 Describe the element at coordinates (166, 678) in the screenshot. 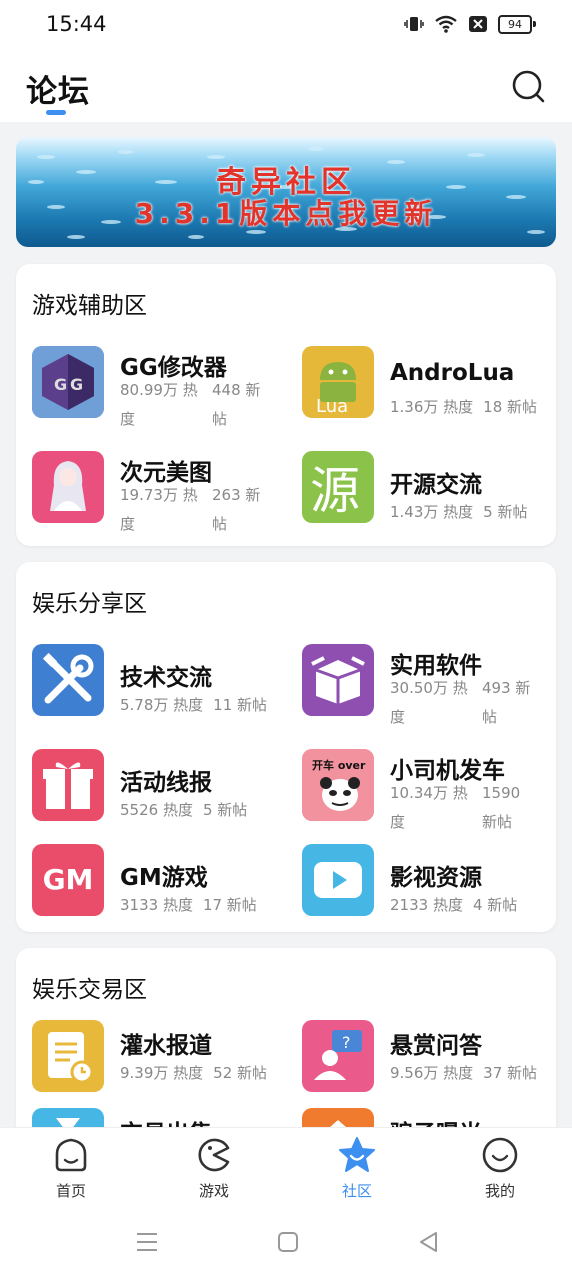

I see `forum-name: 技术交流` at that location.